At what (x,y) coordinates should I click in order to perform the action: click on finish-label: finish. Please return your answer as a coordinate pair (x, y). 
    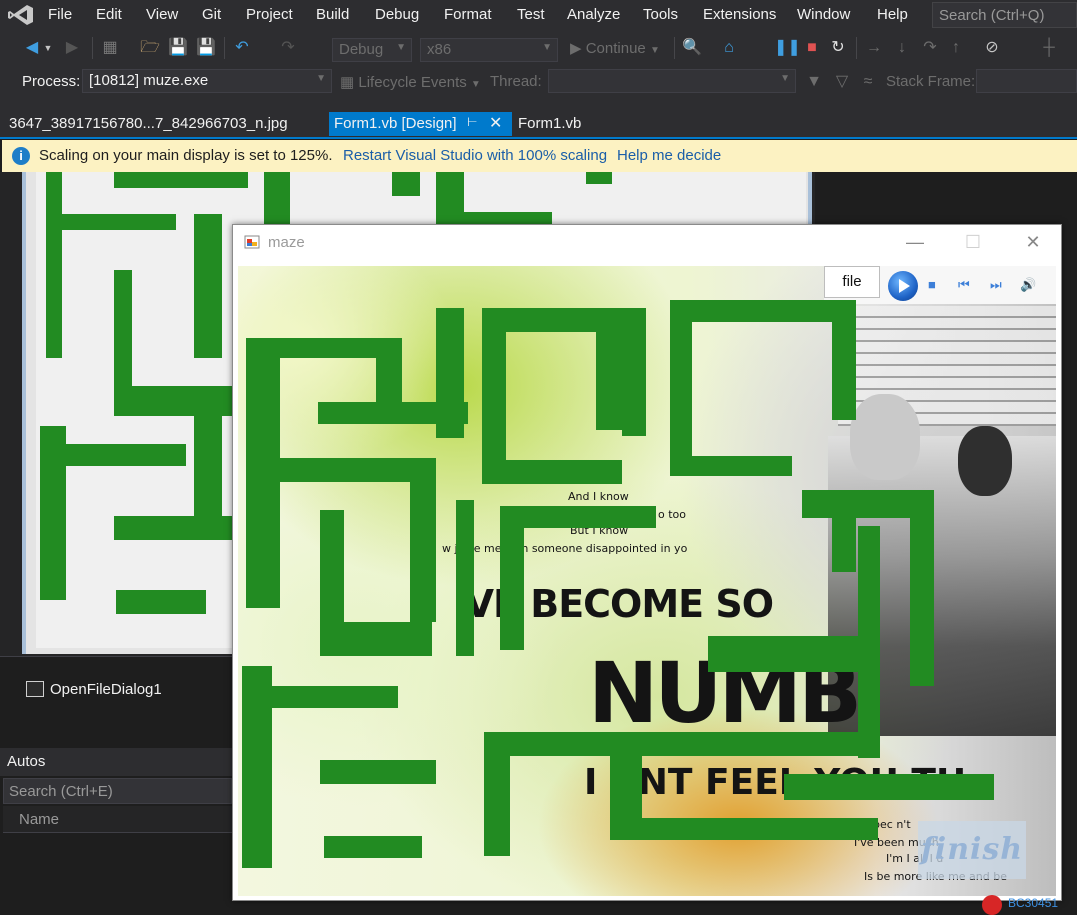
    Looking at the image, I should click on (972, 850).